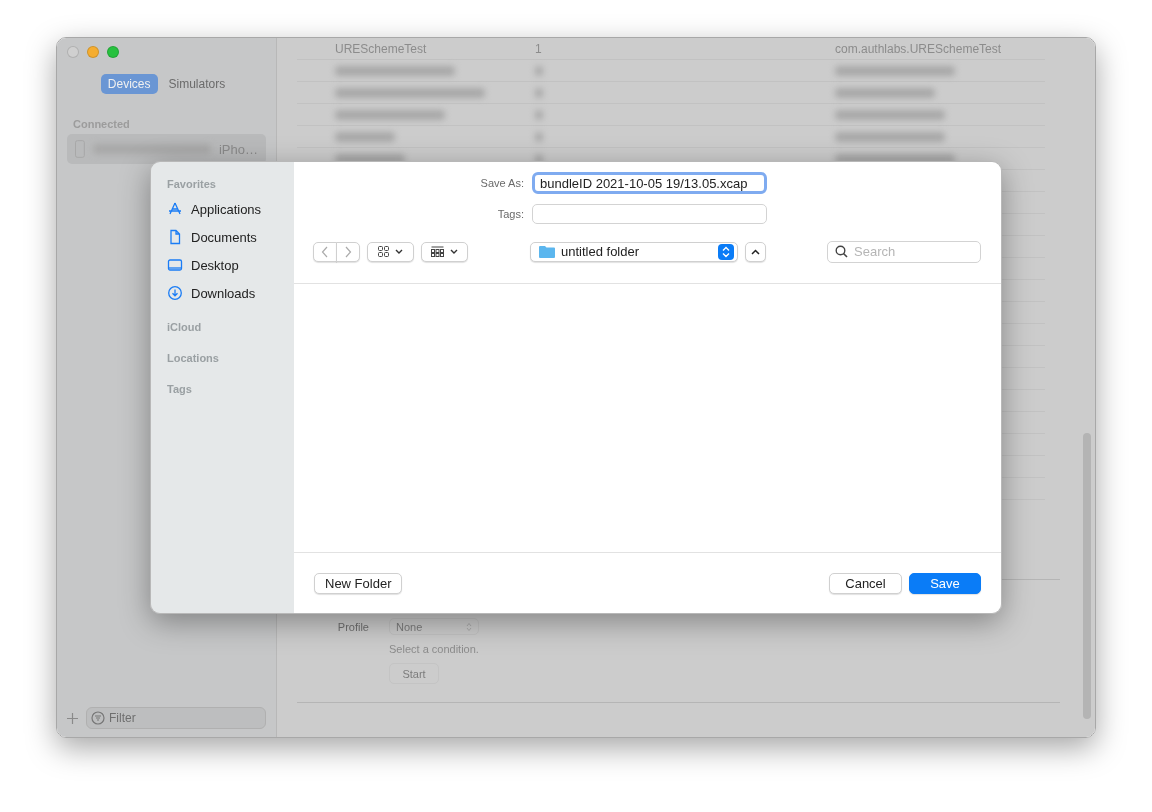  I want to click on close-button, so click(73, 52).